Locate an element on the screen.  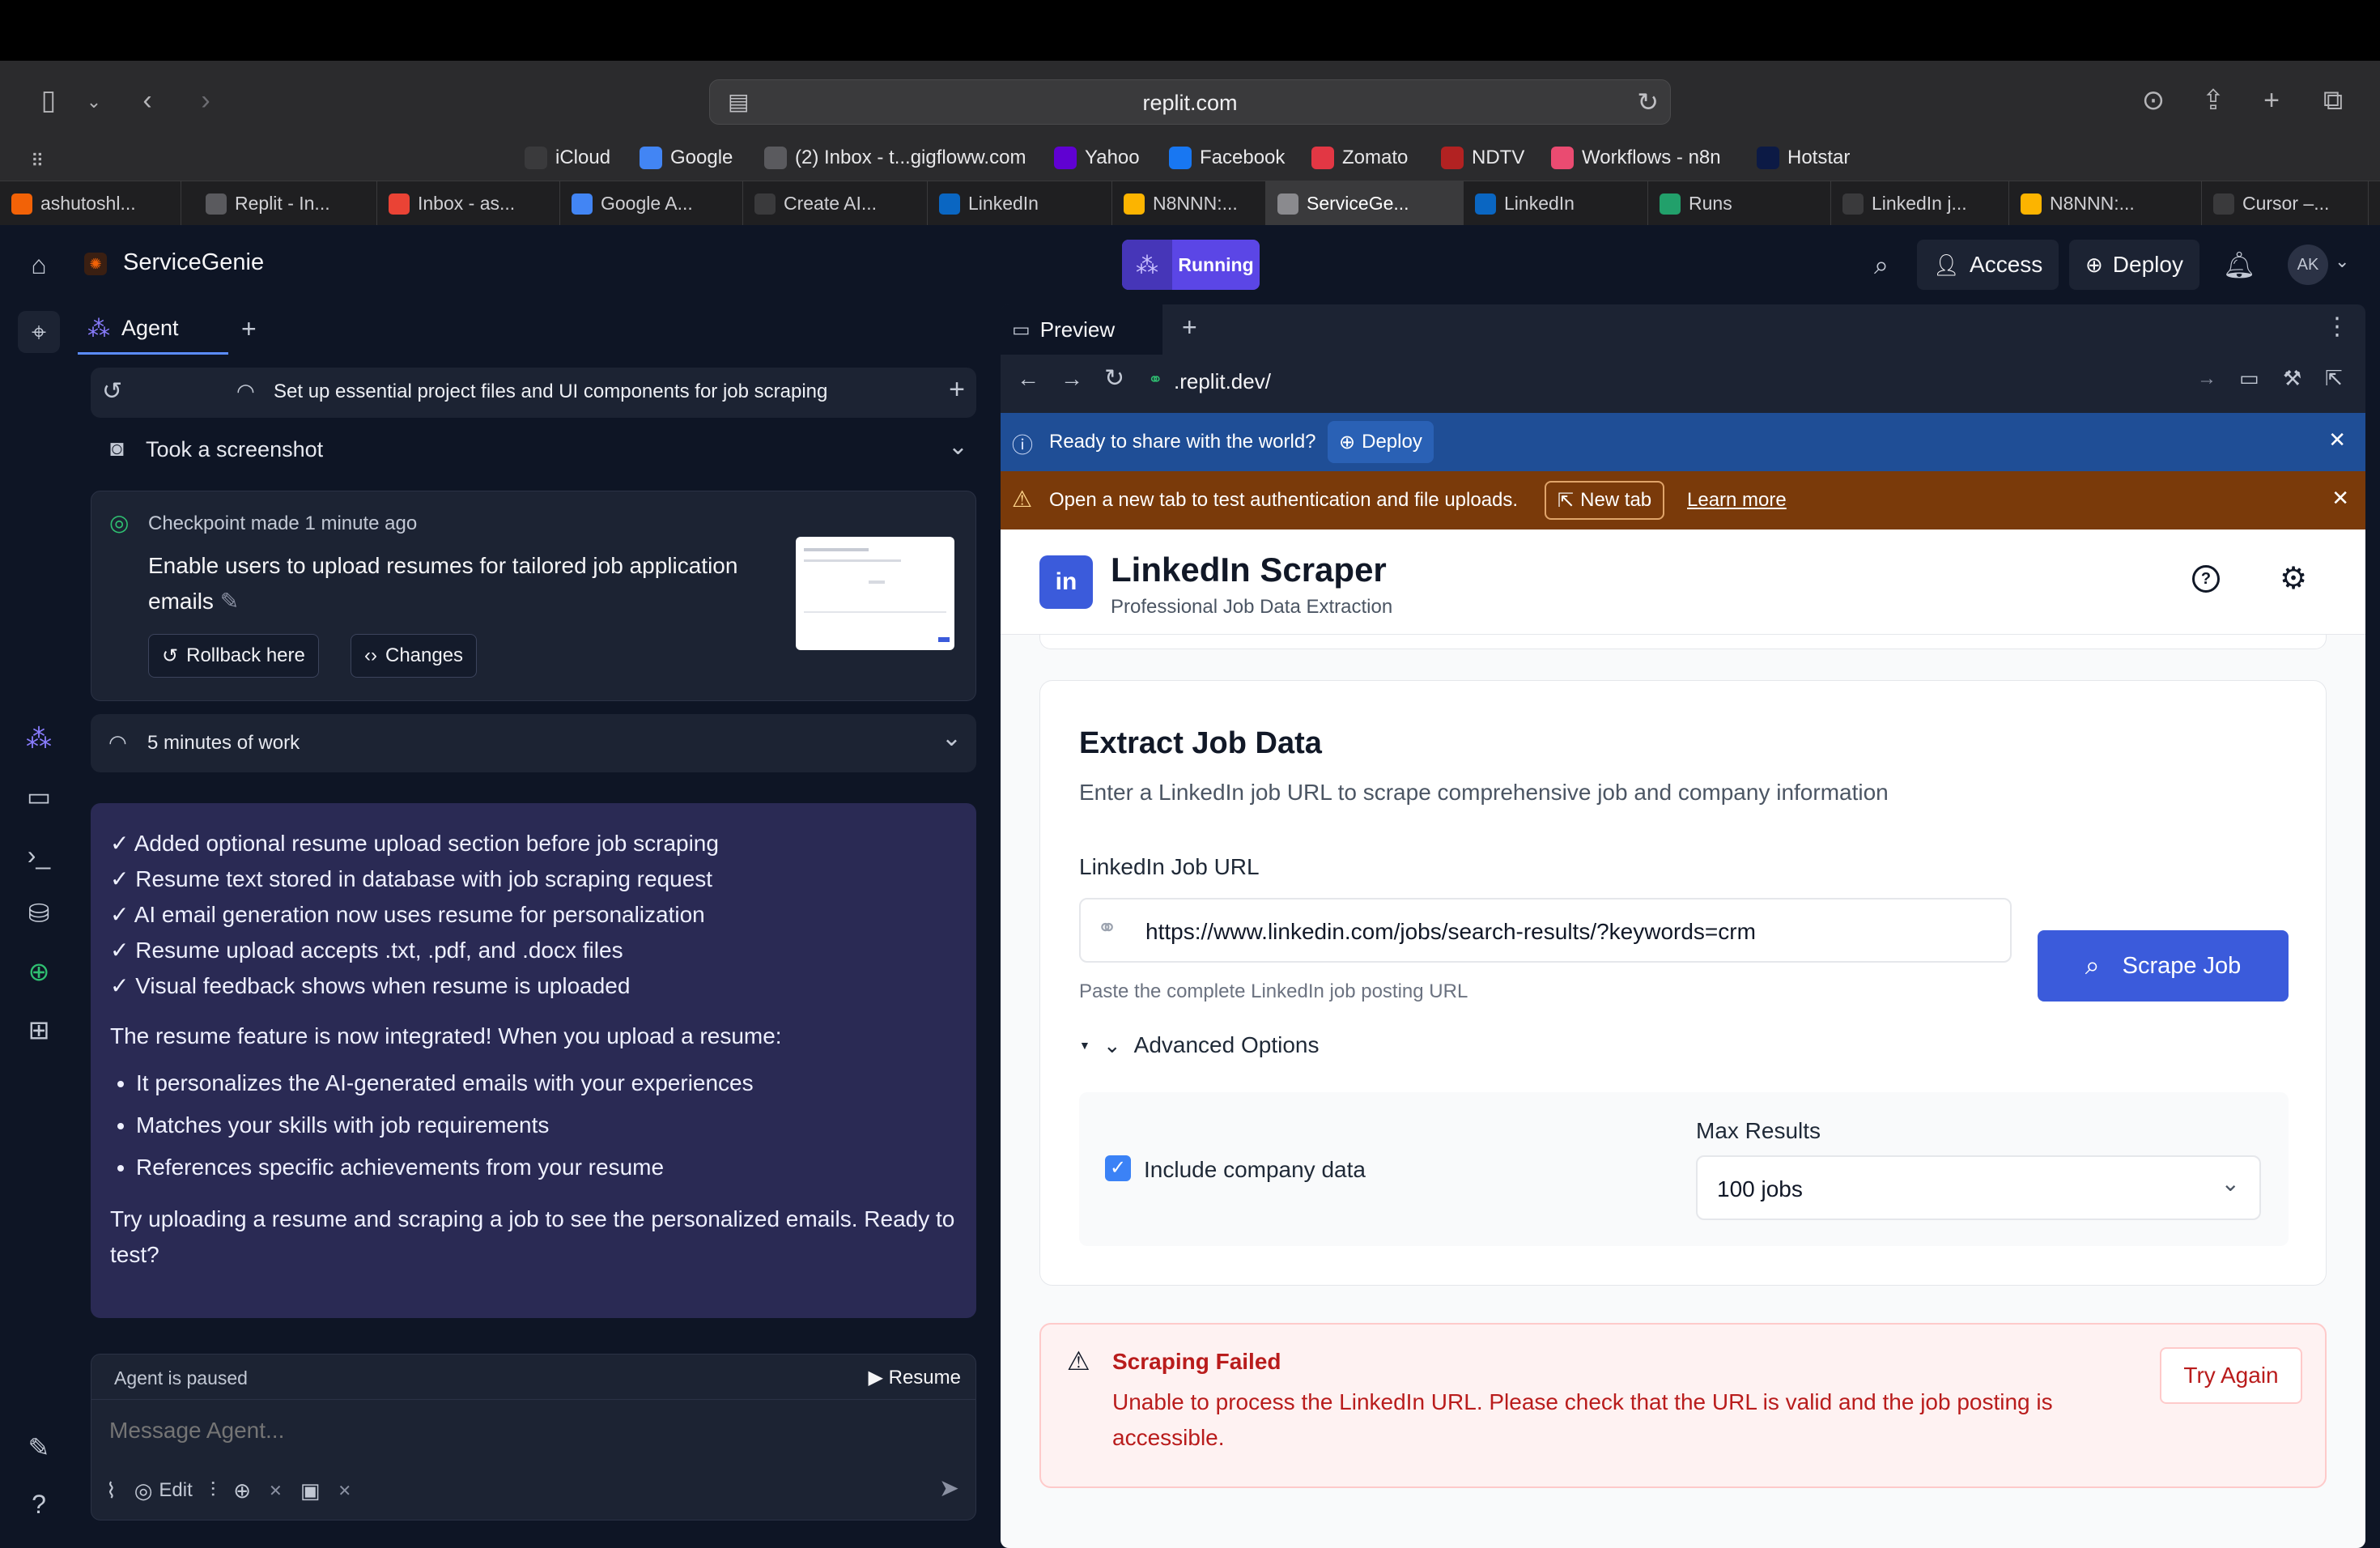
share-icon: ⇪ is located at coordinates (2213, 100).